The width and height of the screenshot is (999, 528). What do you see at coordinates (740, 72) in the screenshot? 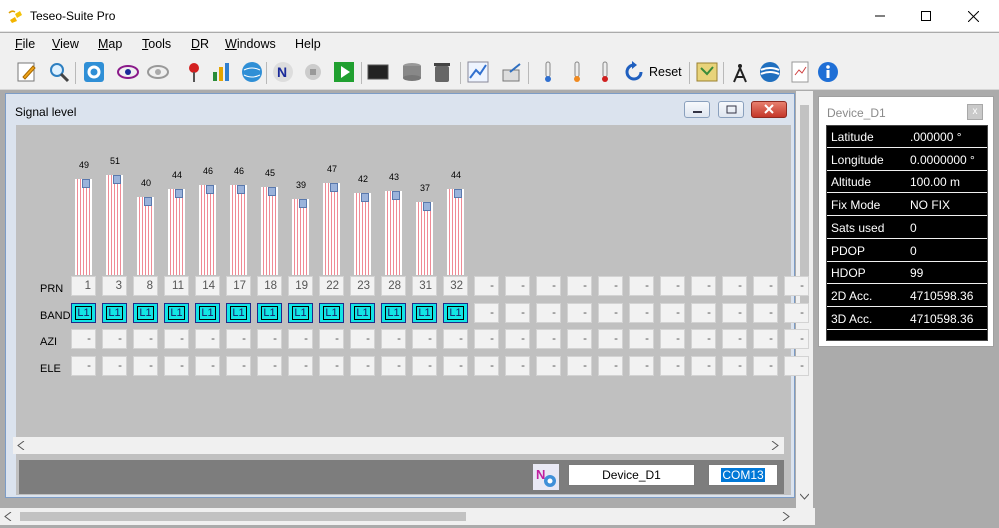
I see `antenna-icon` at bounding box center [740, 72].